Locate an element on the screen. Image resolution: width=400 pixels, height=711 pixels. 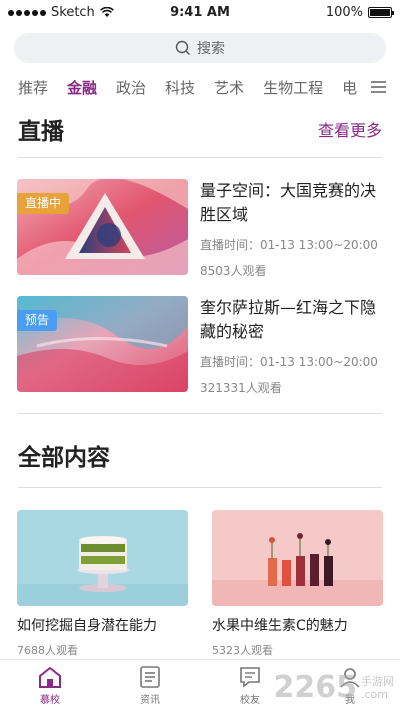
tab-bioengineering: 生物工程 is located at coordinates (293, 87).